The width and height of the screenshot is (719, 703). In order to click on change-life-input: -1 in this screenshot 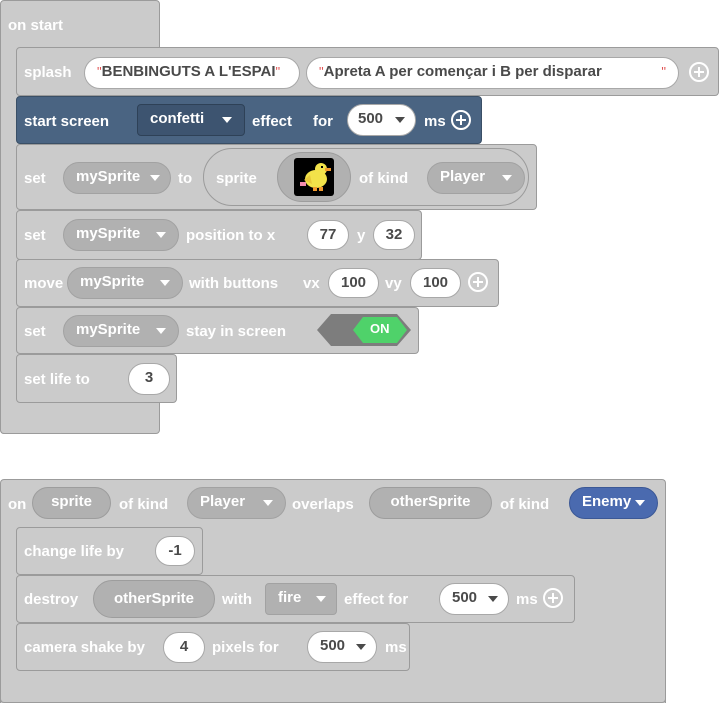, I will do `click(175, 551)`.